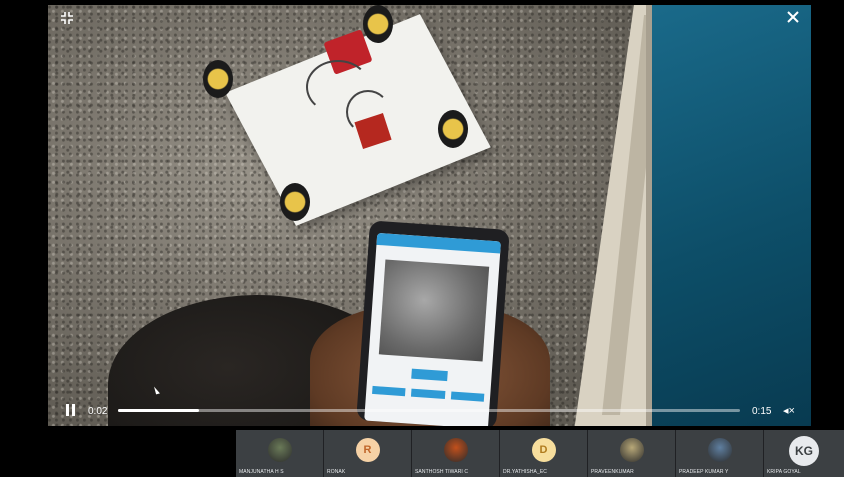 The image size is (844, 477). What do you see at coordinates (158, 410) in the screenshot?
I see `seek-progress` at bounding box center [158, 410].